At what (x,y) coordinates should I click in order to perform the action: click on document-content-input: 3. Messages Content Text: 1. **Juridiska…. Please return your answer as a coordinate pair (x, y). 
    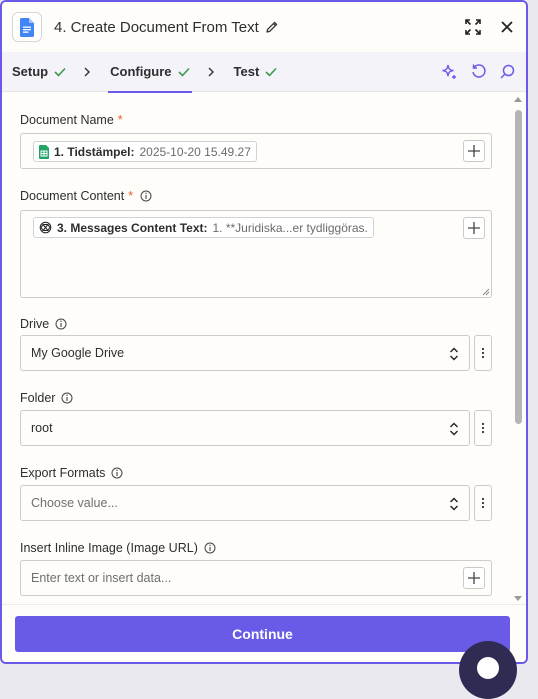
    Looking at the image, I should click on (256, 254).